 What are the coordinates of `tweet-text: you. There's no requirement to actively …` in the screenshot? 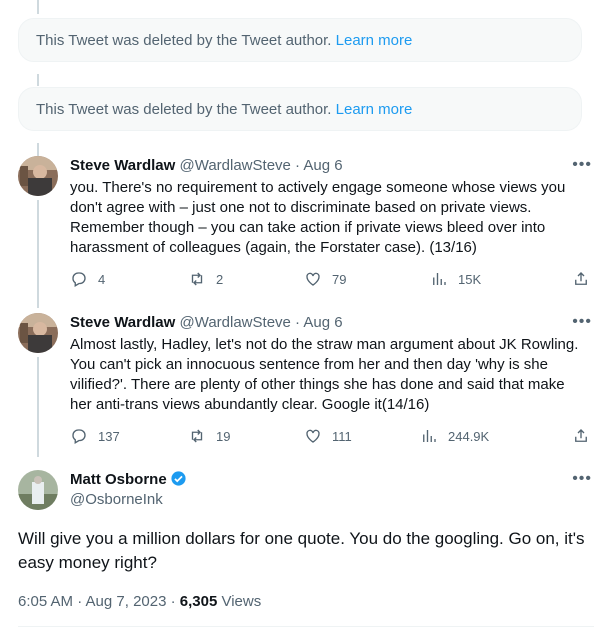 It's located at (318, 217).